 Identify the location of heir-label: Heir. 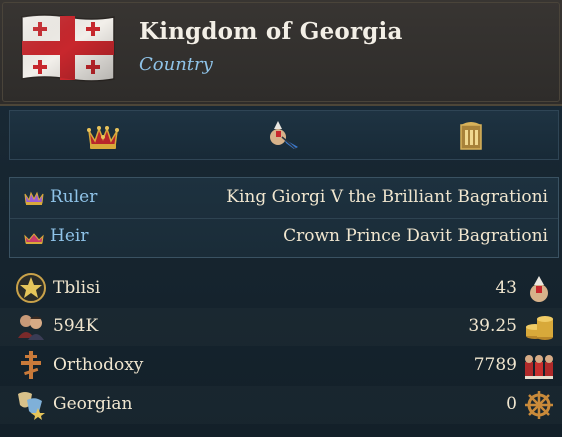
(69, 236).